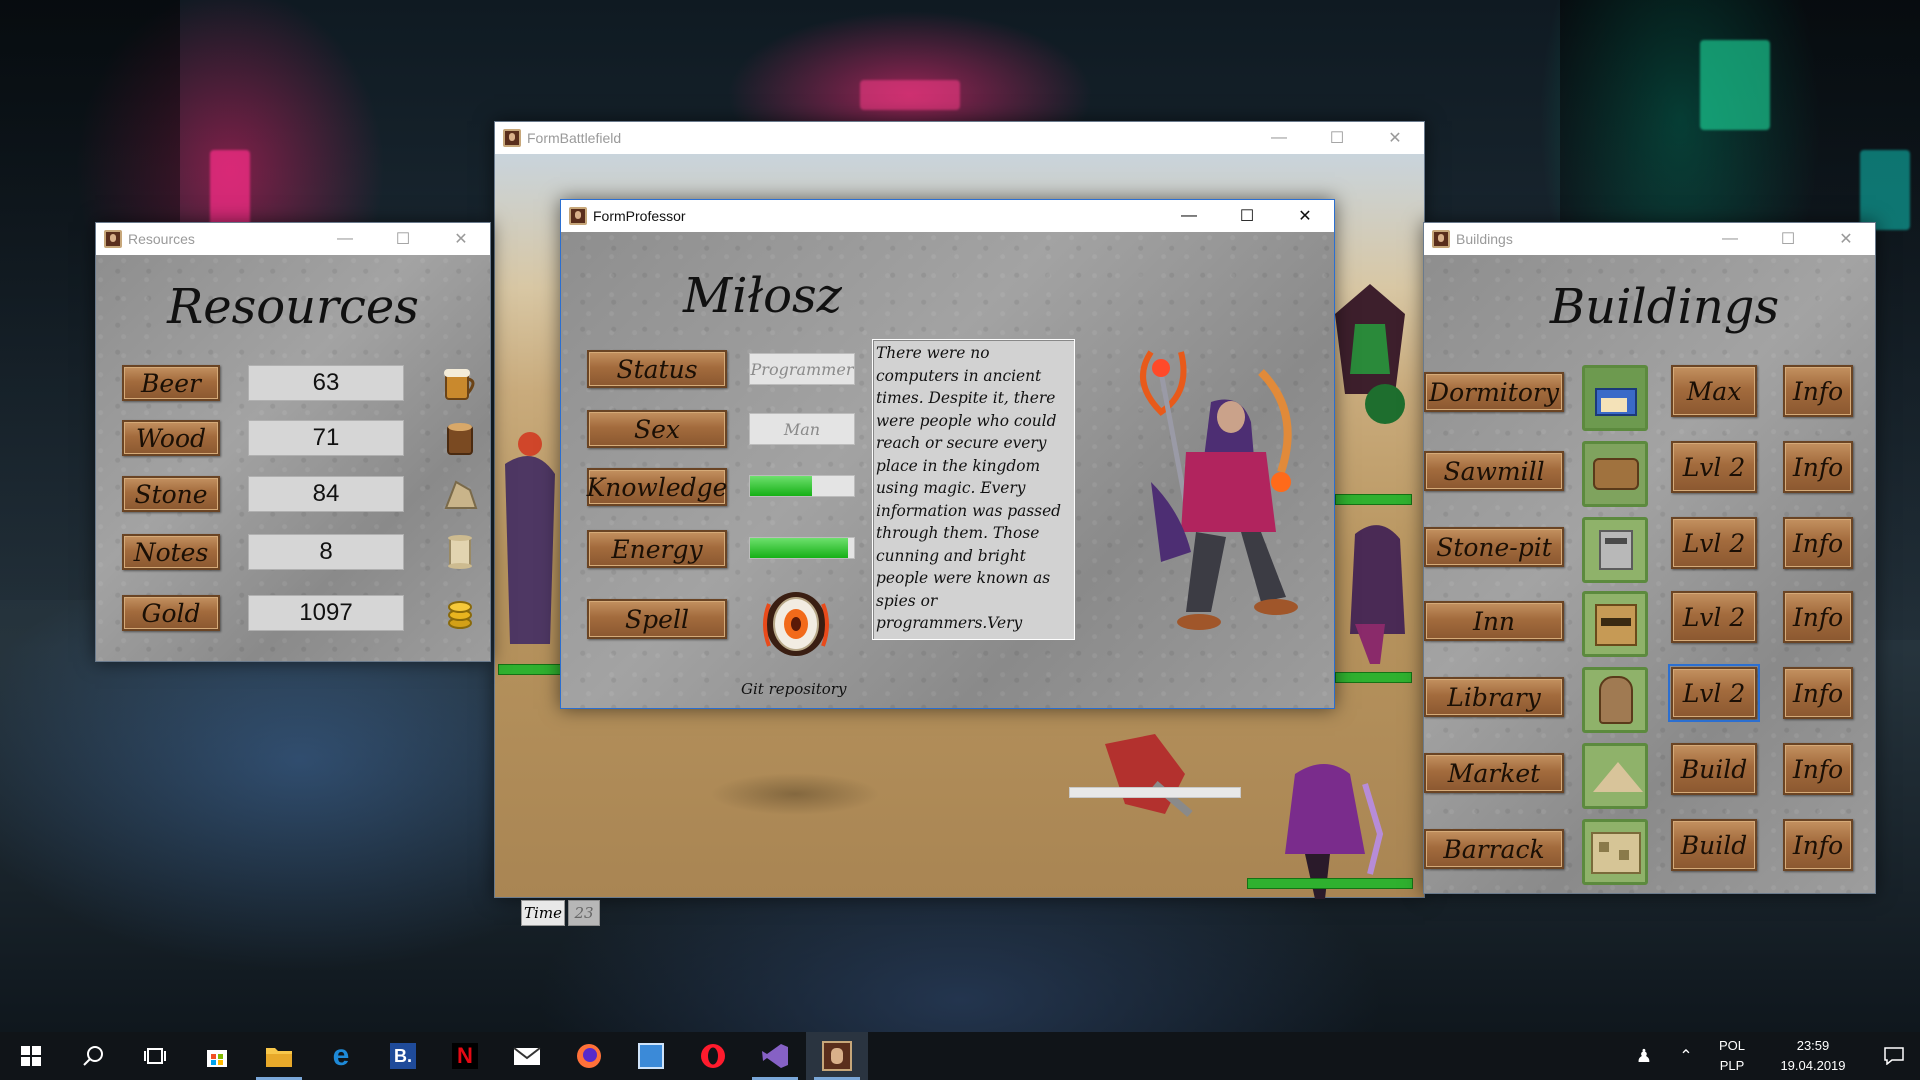 This screenshot has width=1920, height=1080. Describe the element at coordinates (1150, 769) in the screenshot. I see `ally-fighter-sprite` at that location.